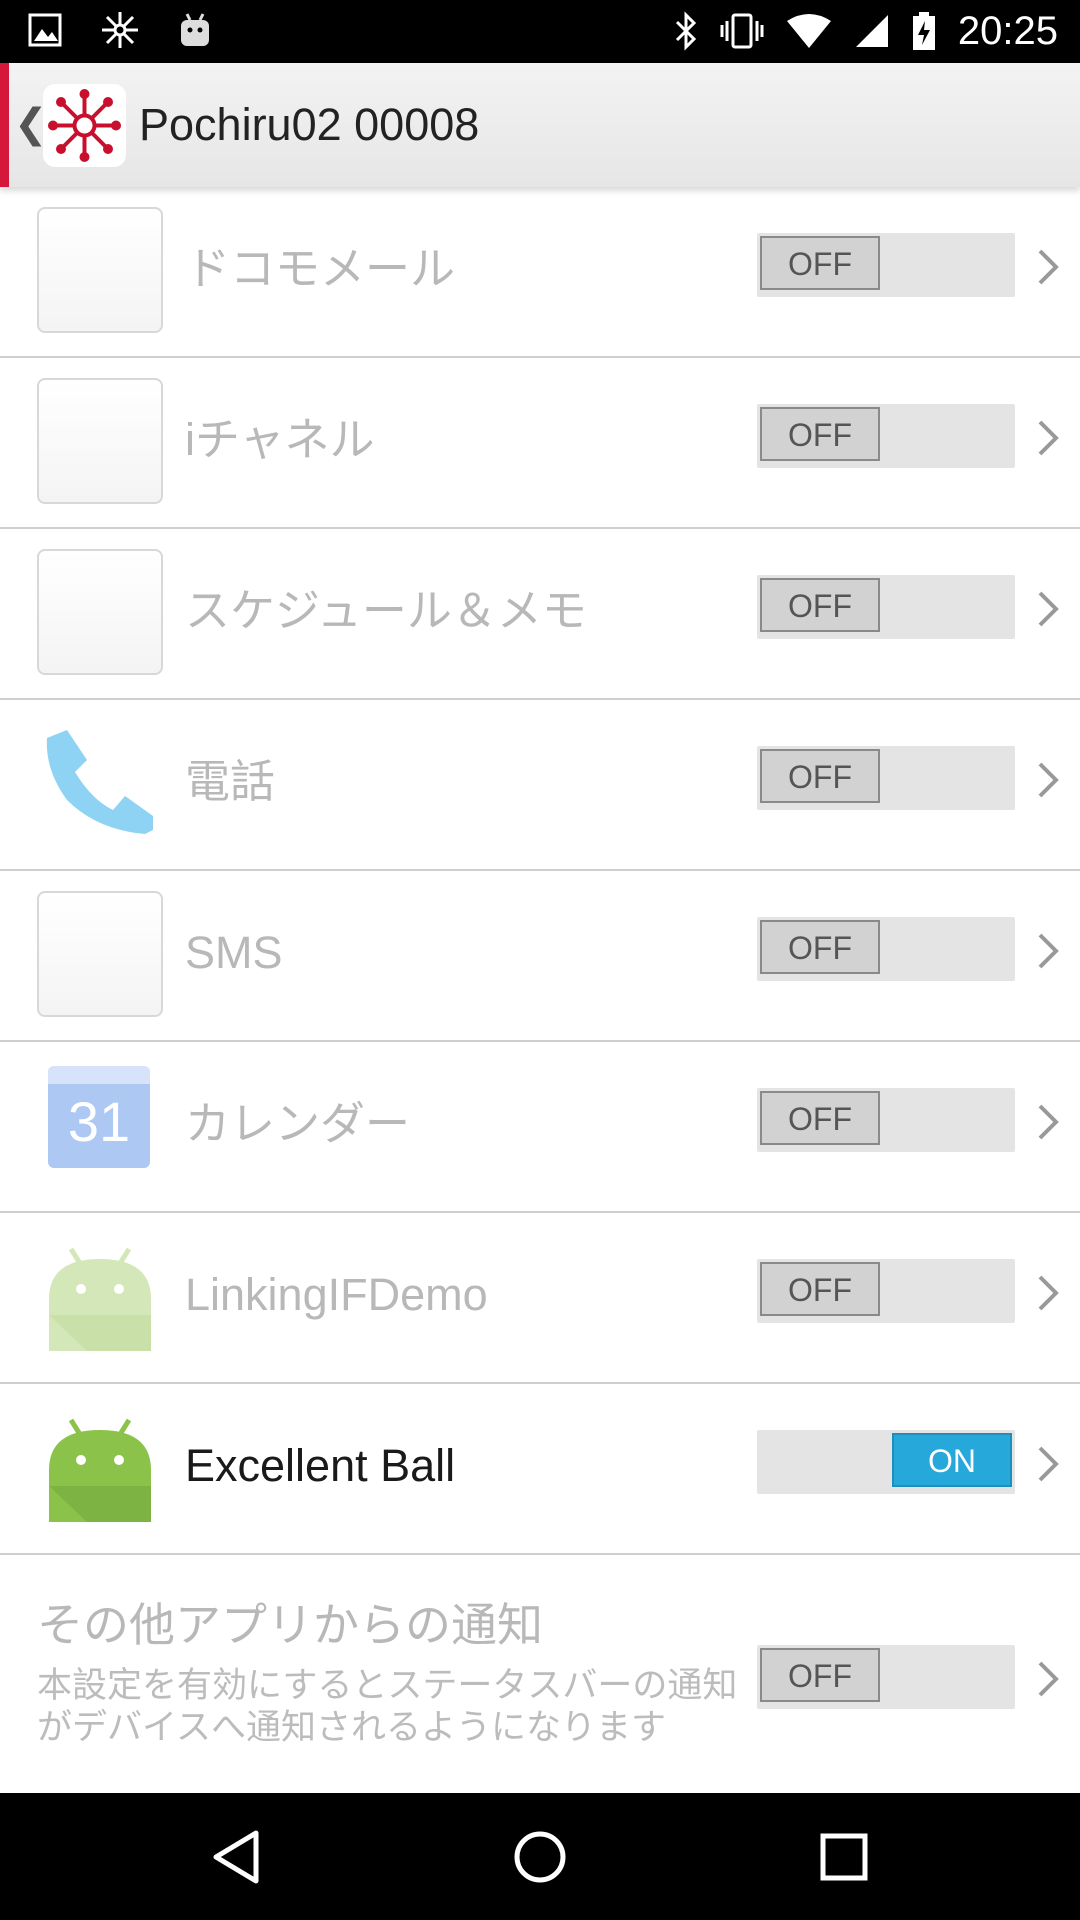 This screenshot has height=1920, width=1080. What do you see at coordinates (540, 785) in the screenshot?
I see `list-item-phone: 電話 OFF` at bounding box center [540, 785].